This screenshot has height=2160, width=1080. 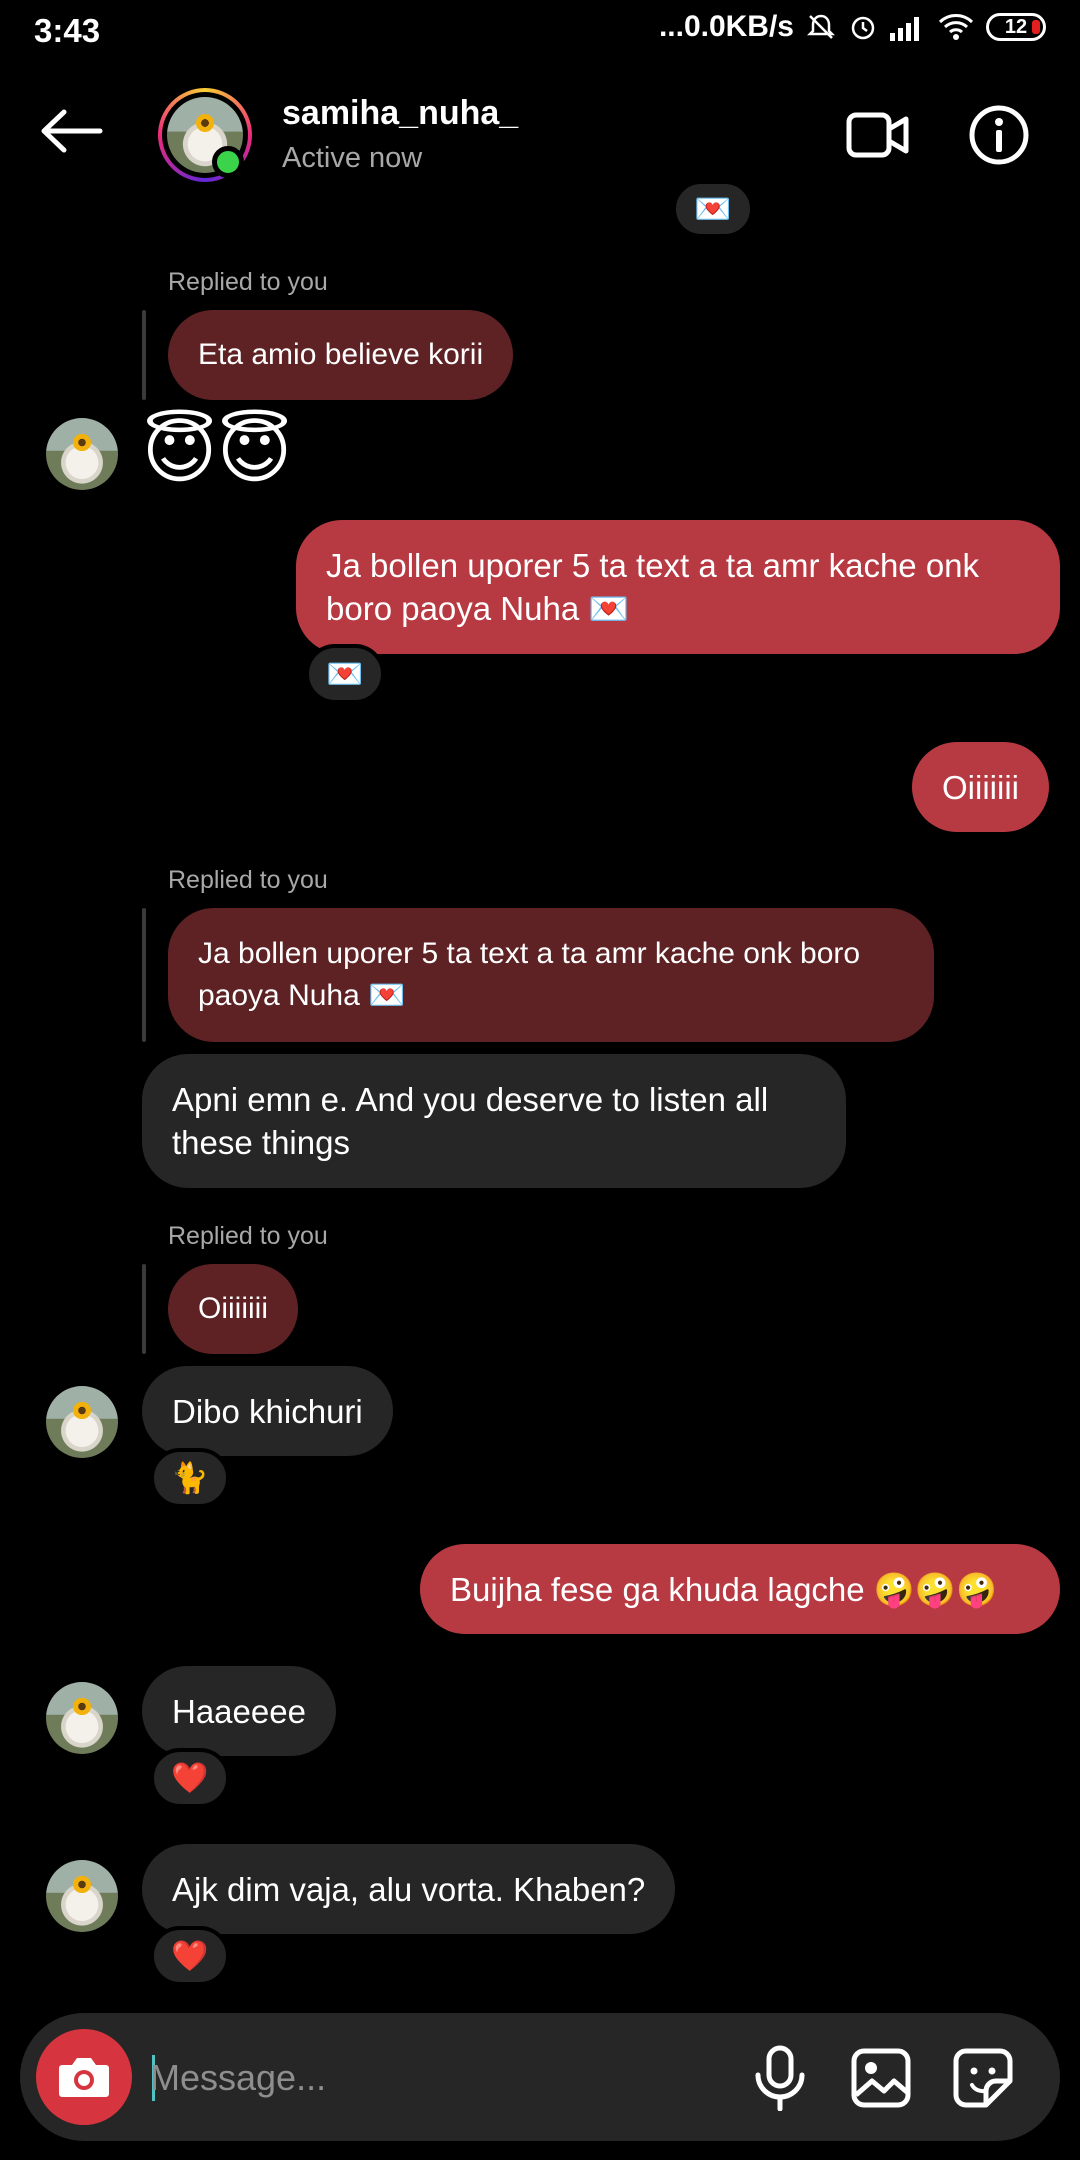 I want to click on status-icons: ...0.0KB/s 12, so click(x=852, y=27).